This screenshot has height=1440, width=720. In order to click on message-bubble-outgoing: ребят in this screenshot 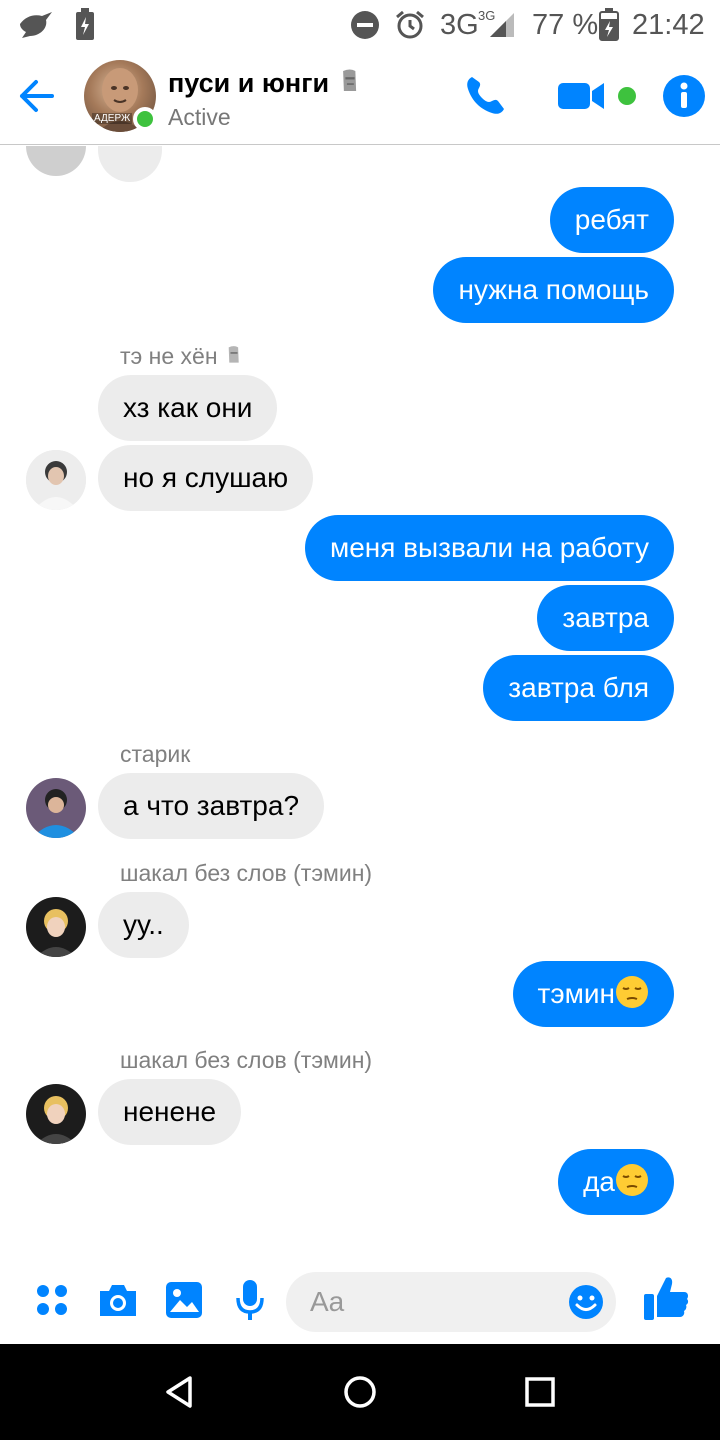, I will do `click(611, 220)`.